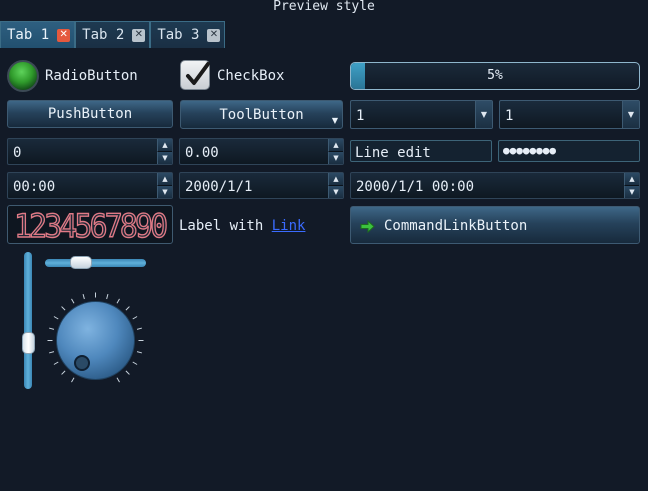 The image size is (648, 491). Describe the element at coordinates (81, 262) in the screenshot. I see `horizontal-slider-handle` at that location.